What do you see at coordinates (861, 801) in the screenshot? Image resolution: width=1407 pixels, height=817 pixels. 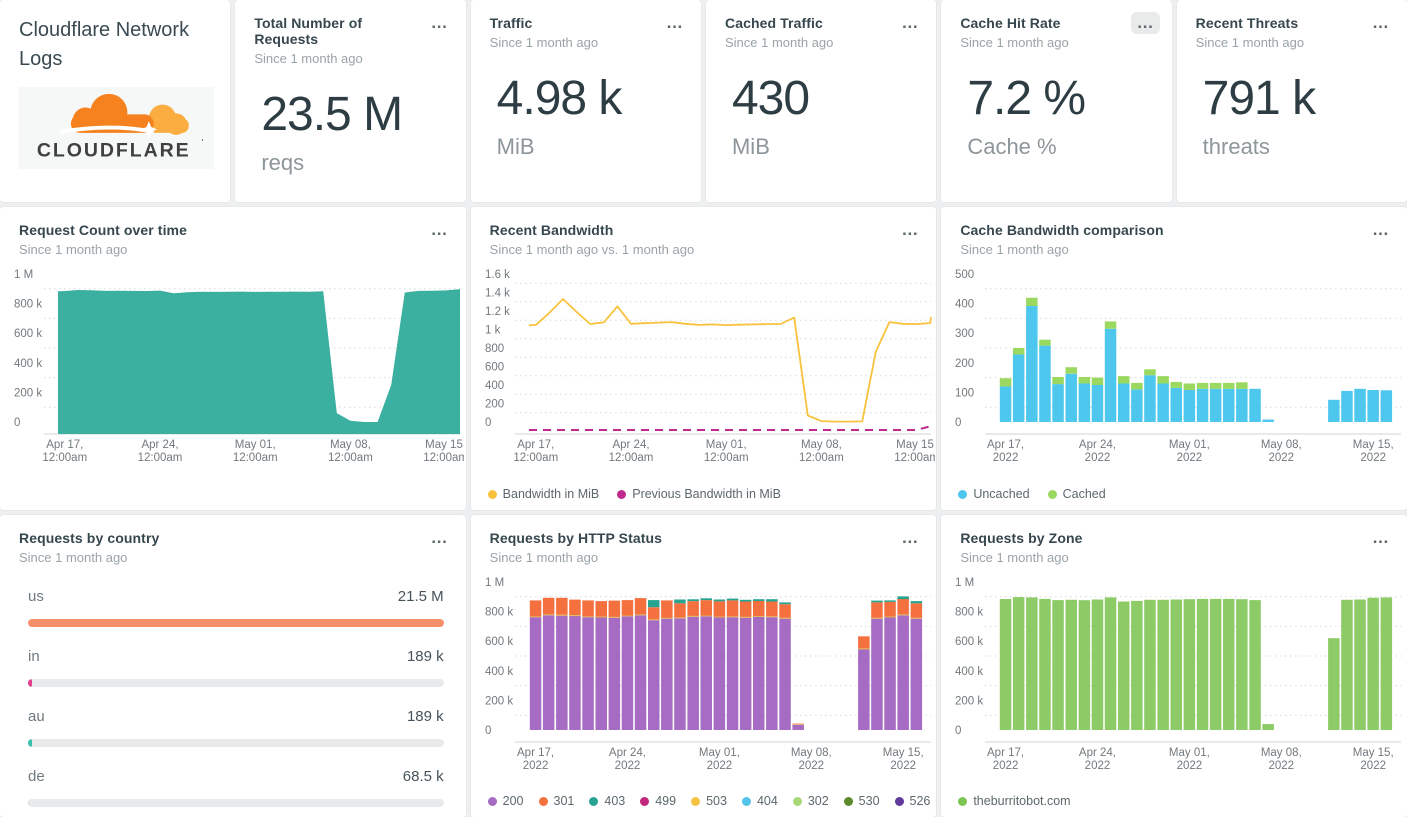 I see `legend-item: 530` at bounding box center [861, 801].